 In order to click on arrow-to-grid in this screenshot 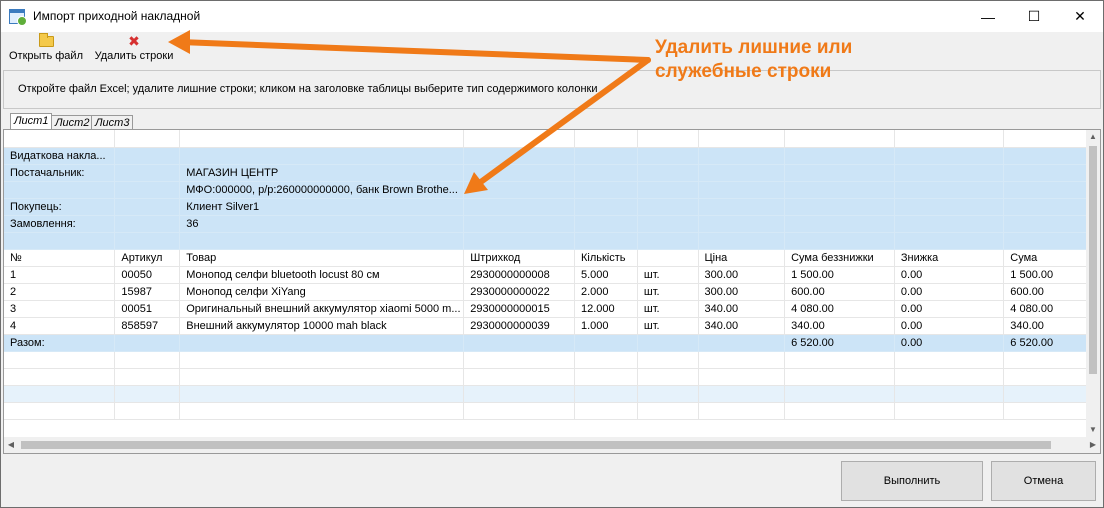, I will do `click(563, 122)`.